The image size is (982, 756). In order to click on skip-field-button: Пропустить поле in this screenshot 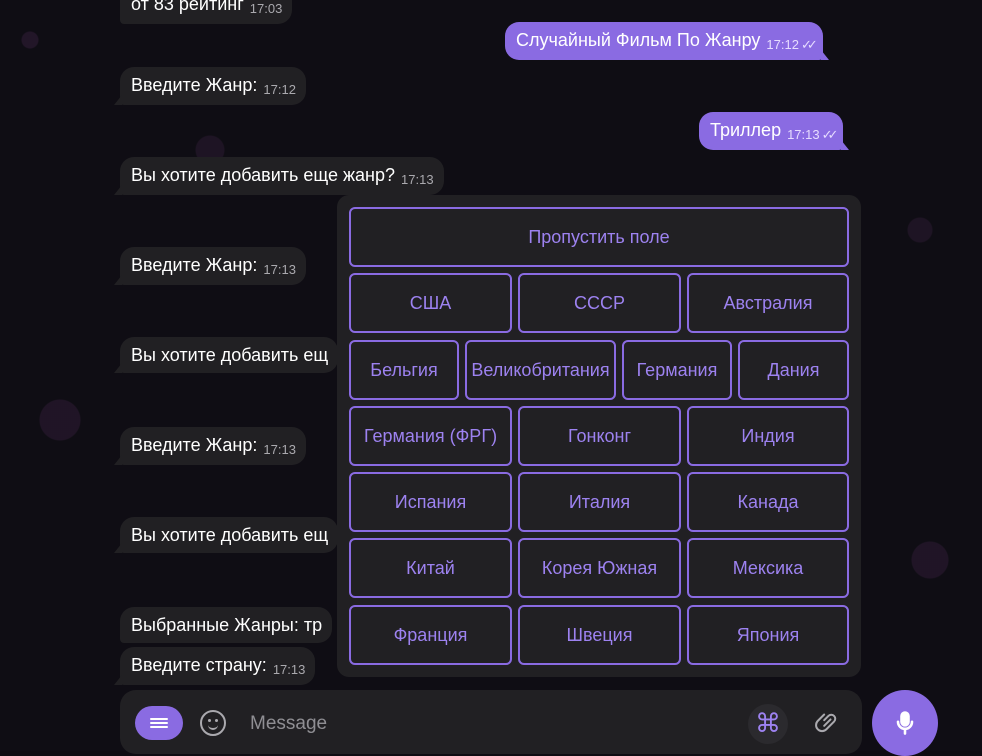, I will do `click(599, 237)`.